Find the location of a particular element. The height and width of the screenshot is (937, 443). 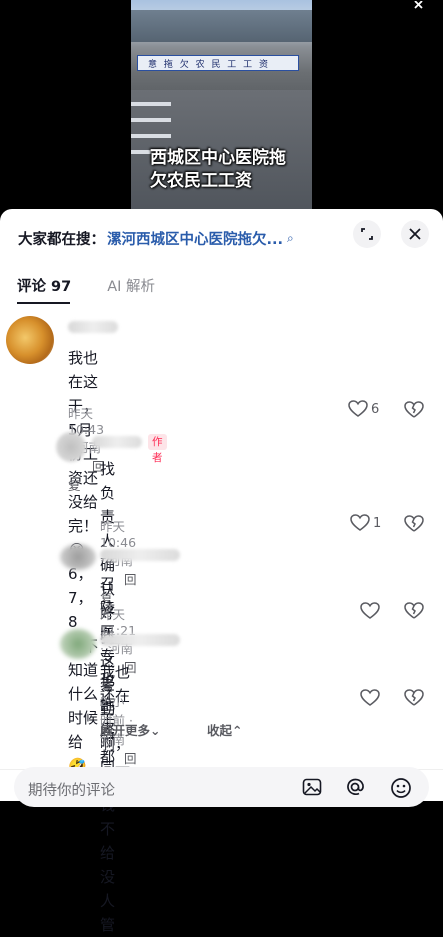

fullscreen-button is located at coordinates (367, 234).